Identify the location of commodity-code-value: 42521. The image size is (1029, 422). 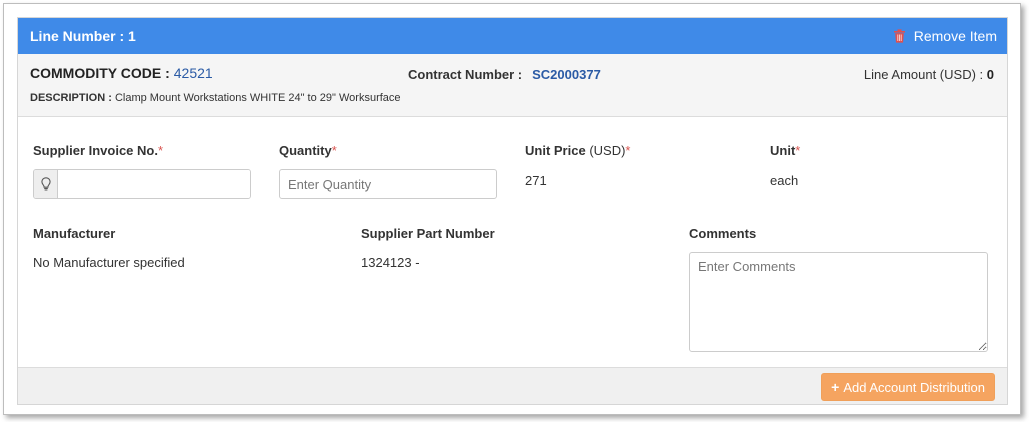
(193, 73).